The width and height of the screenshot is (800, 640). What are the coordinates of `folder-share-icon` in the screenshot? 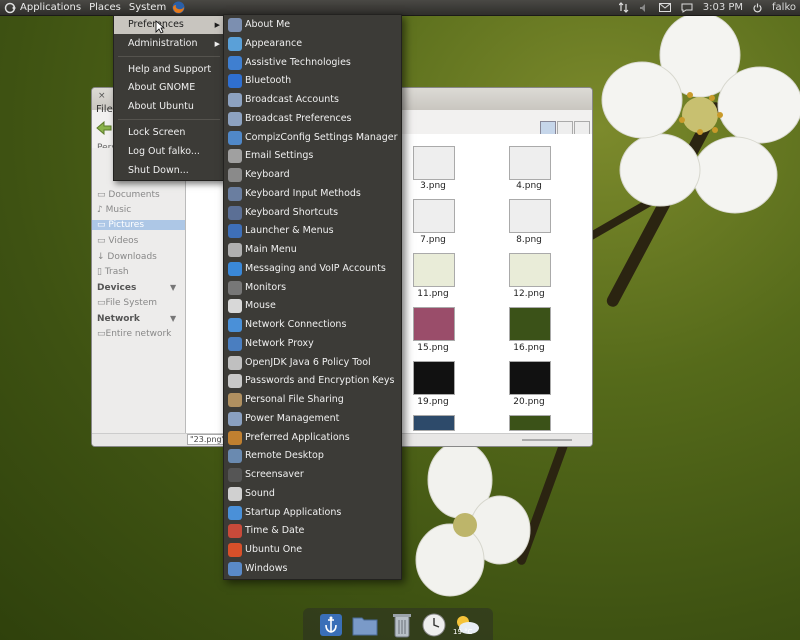 It's located at (235, 400).